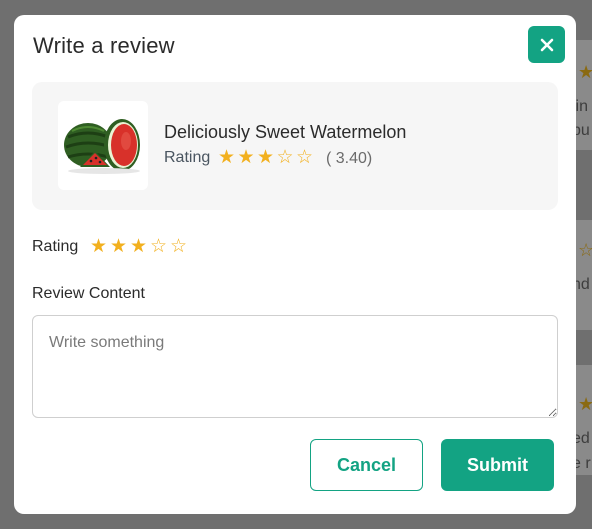  I want to click on product-rating-stars: ★ ★ ★ ☆ ☆, so click(267, 157).